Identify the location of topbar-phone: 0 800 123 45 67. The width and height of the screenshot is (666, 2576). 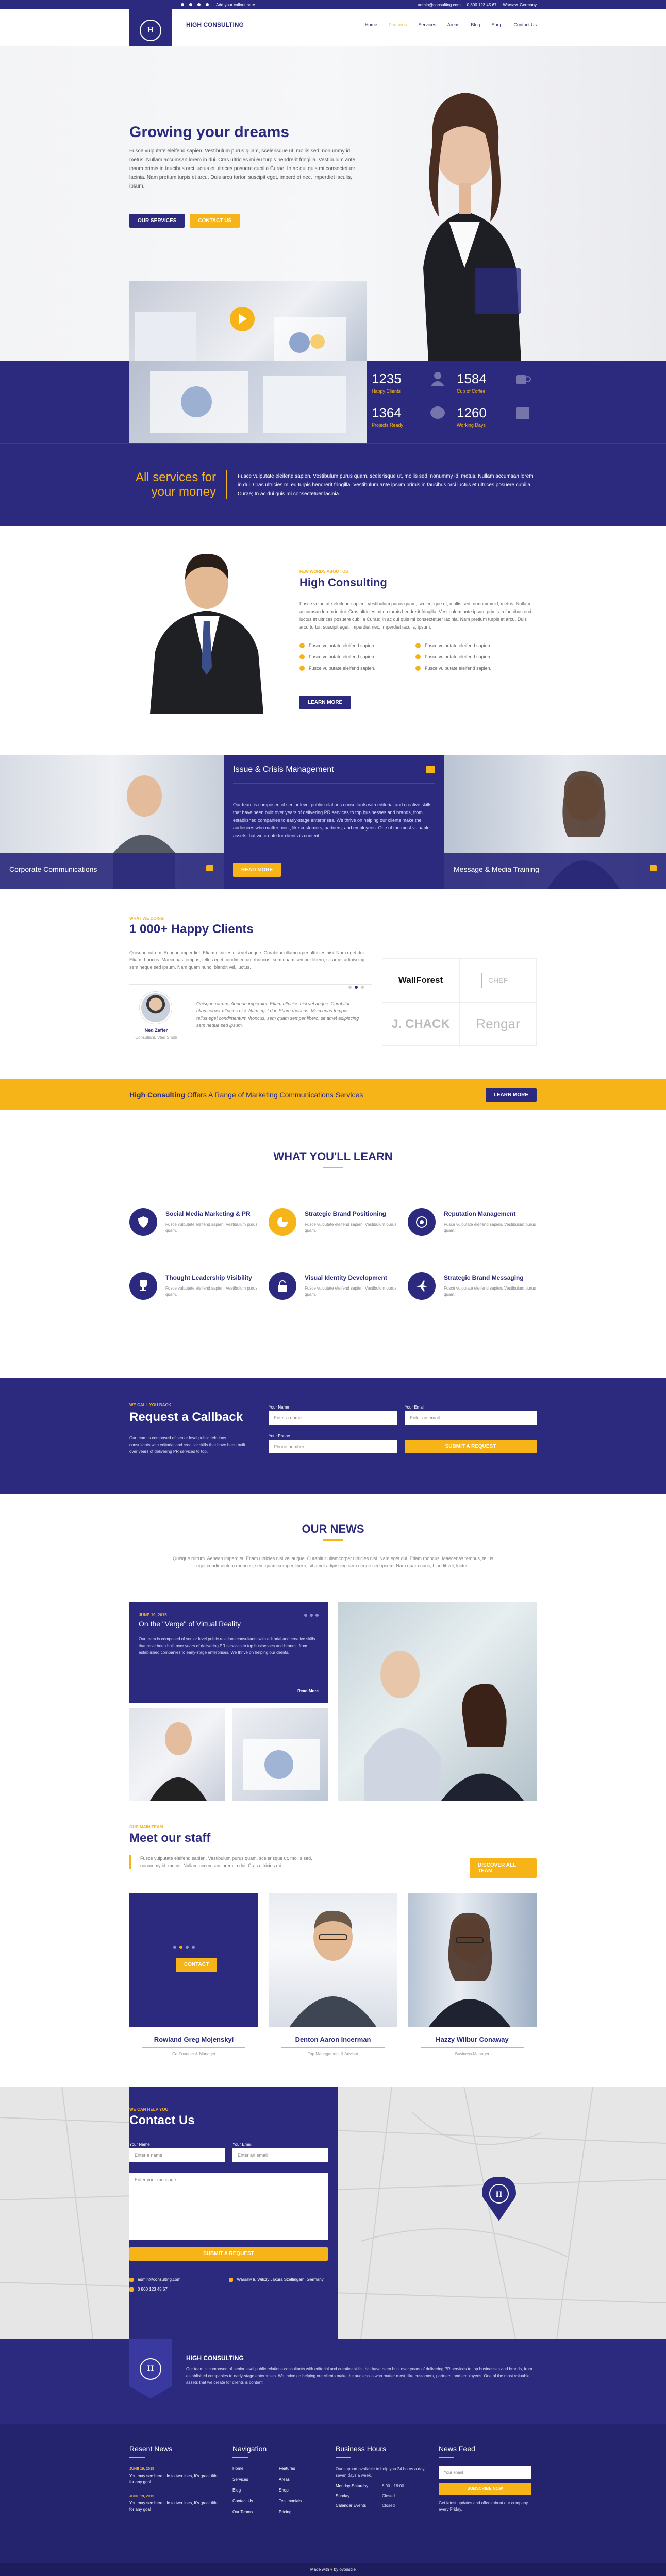
(482, 4).